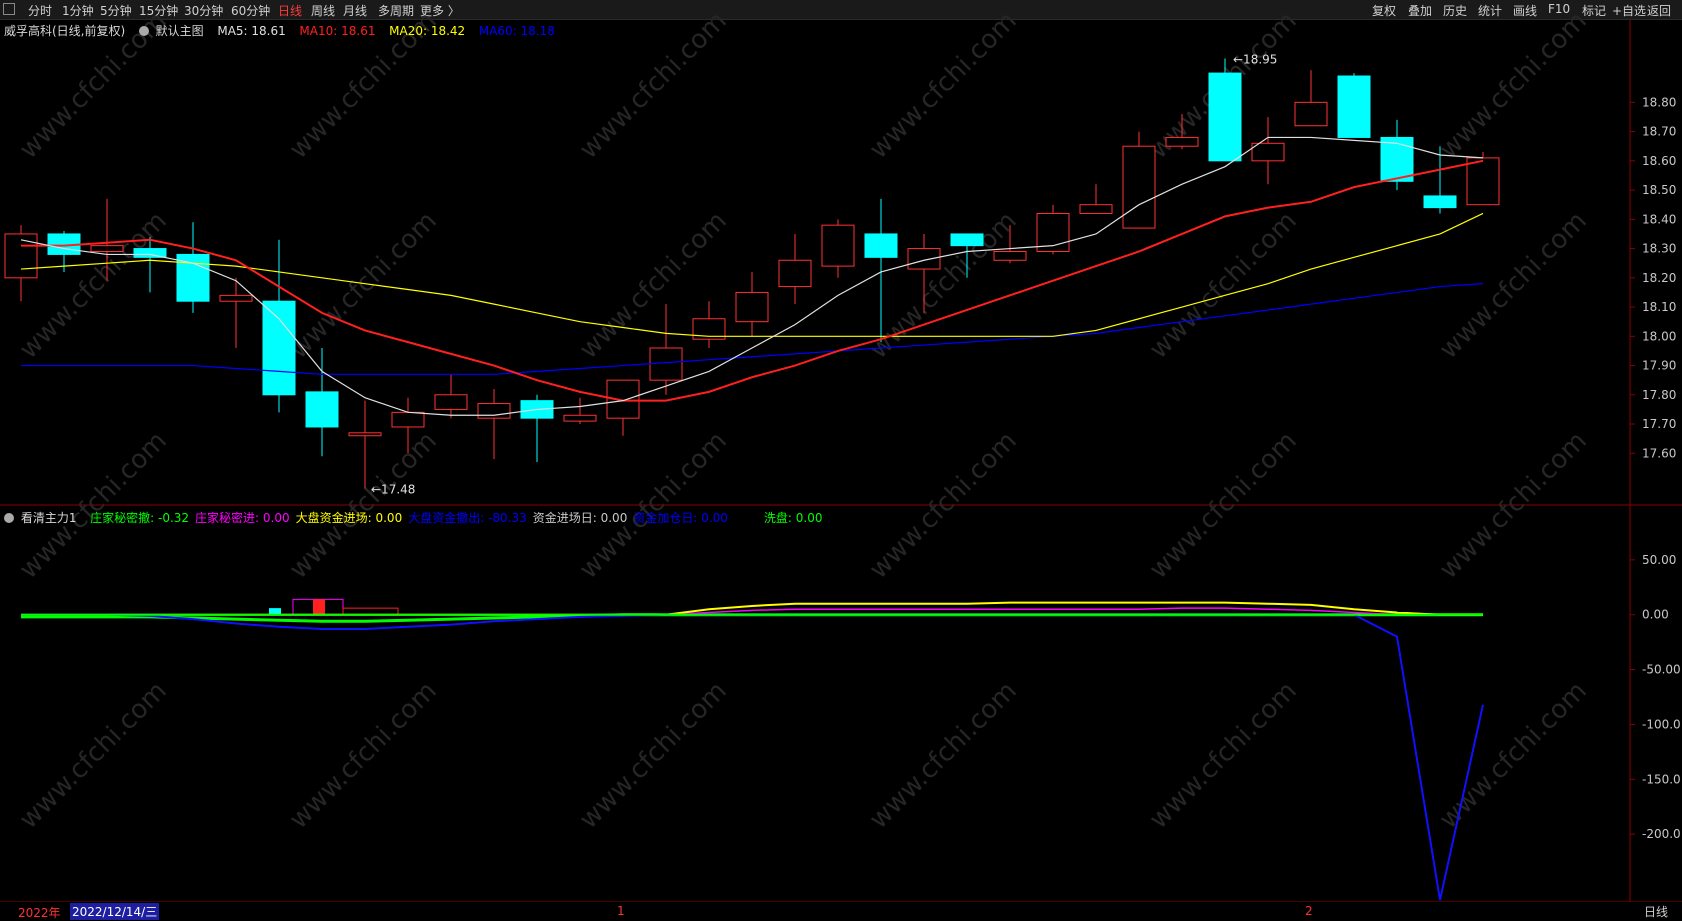 The width and height of the screenshot is (1682, 921). I want to click on indicator-axis-label: -50.00, so click(1661, 670).